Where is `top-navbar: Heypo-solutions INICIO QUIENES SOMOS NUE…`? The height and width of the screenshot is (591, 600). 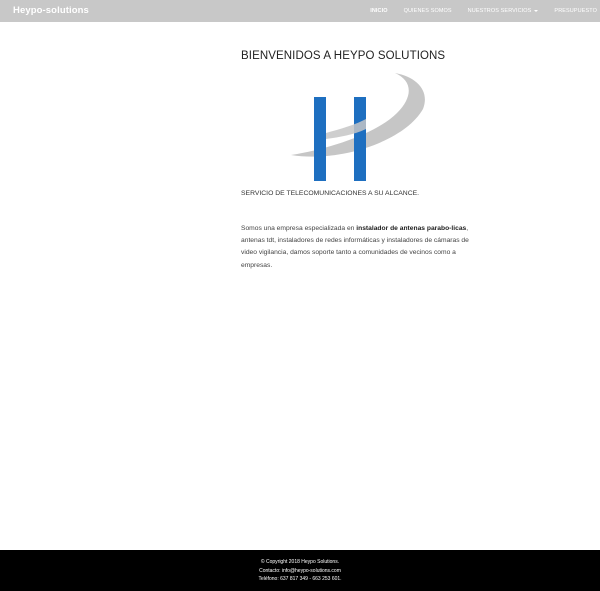
top-navbar: Heypo-solutions INICIO QUIENES SOMOS NUE… is located at coordinates (300, 11).